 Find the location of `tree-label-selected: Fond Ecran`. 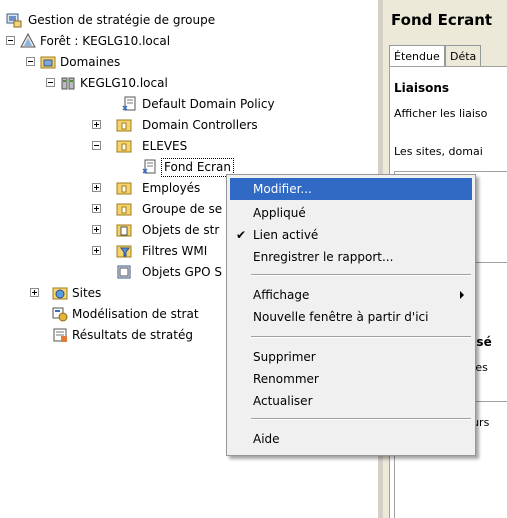

tree-label-selected: Fond Ecran is located at coordinates (197, 167).